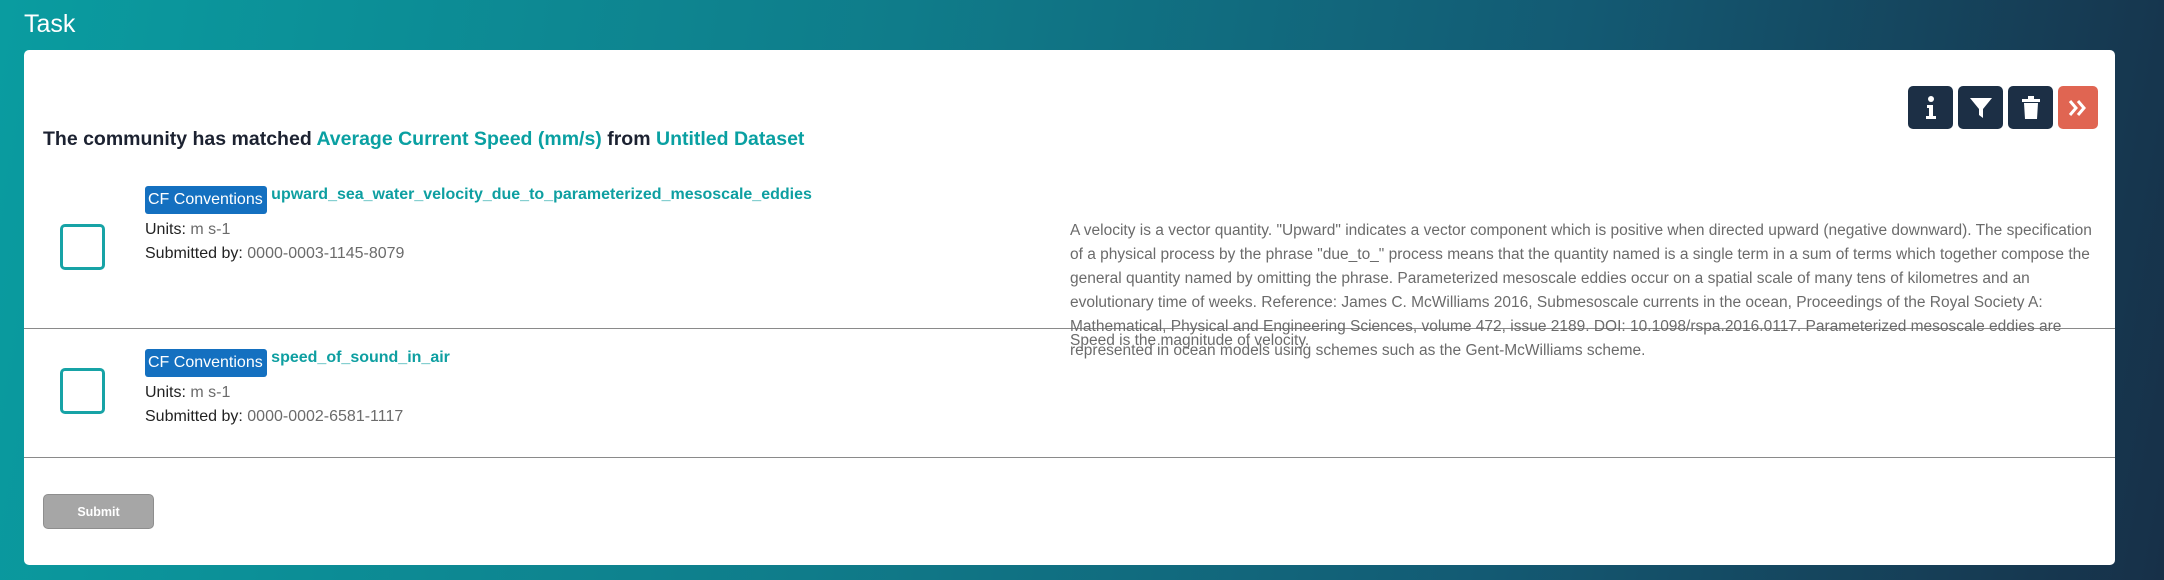 Image resolution: width=2164 pixels, height=580 pixels. Describe the element at coordinates (459, 139) in the screenshot. I see `matched-variable: Average Current Speed (mm/s)` at that location.